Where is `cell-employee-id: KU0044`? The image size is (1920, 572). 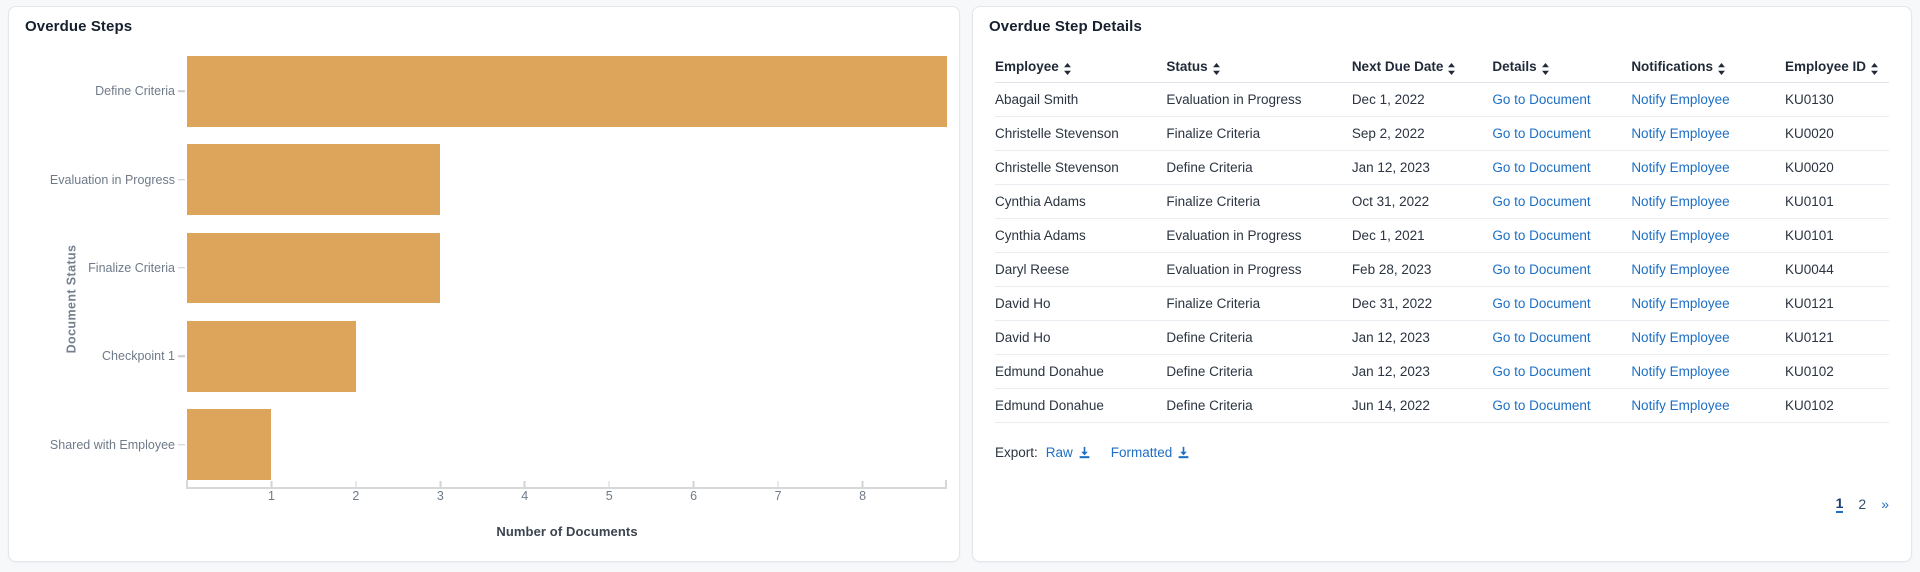 cell-employee-id: KU0044 is located at coordinates (1836, 270).